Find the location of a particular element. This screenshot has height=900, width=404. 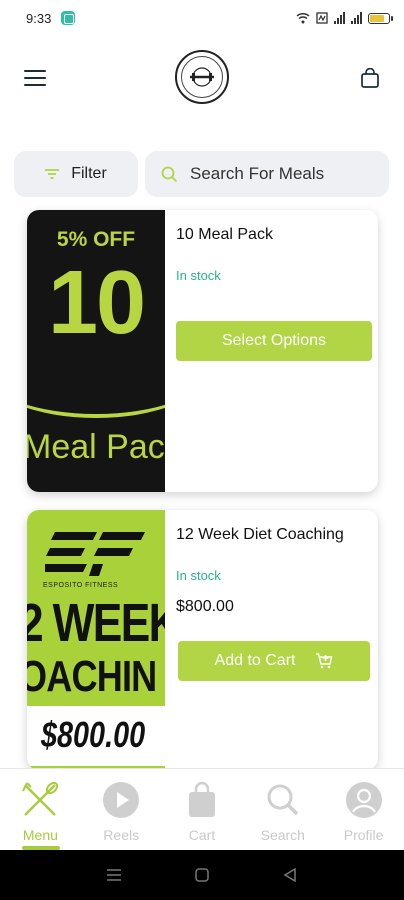

add-cart-icon is located at coordinates (324, 661).